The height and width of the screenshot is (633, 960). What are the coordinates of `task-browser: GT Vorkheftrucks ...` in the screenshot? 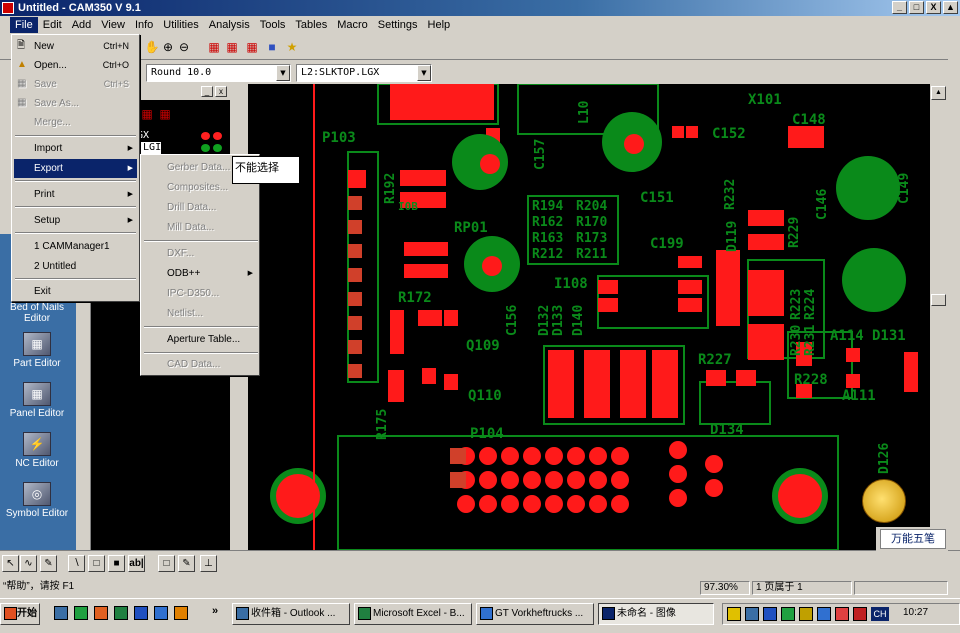 It's located at (535, 614).